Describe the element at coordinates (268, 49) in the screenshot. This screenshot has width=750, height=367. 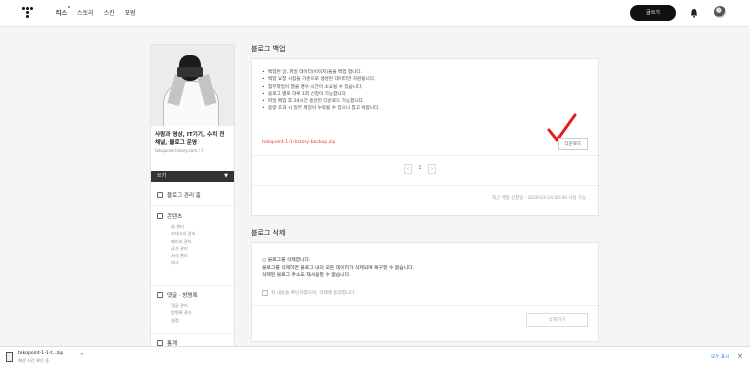
I see `backup-title: 블로그 백업` at that location.